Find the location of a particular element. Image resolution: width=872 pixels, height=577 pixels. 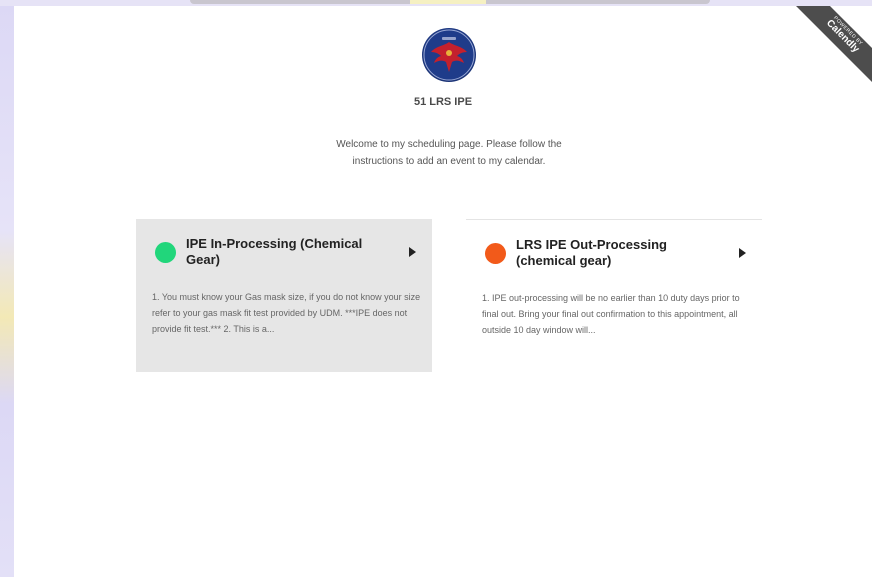

page-title: 51 LRS IPE is located at coordinates (443, 102).